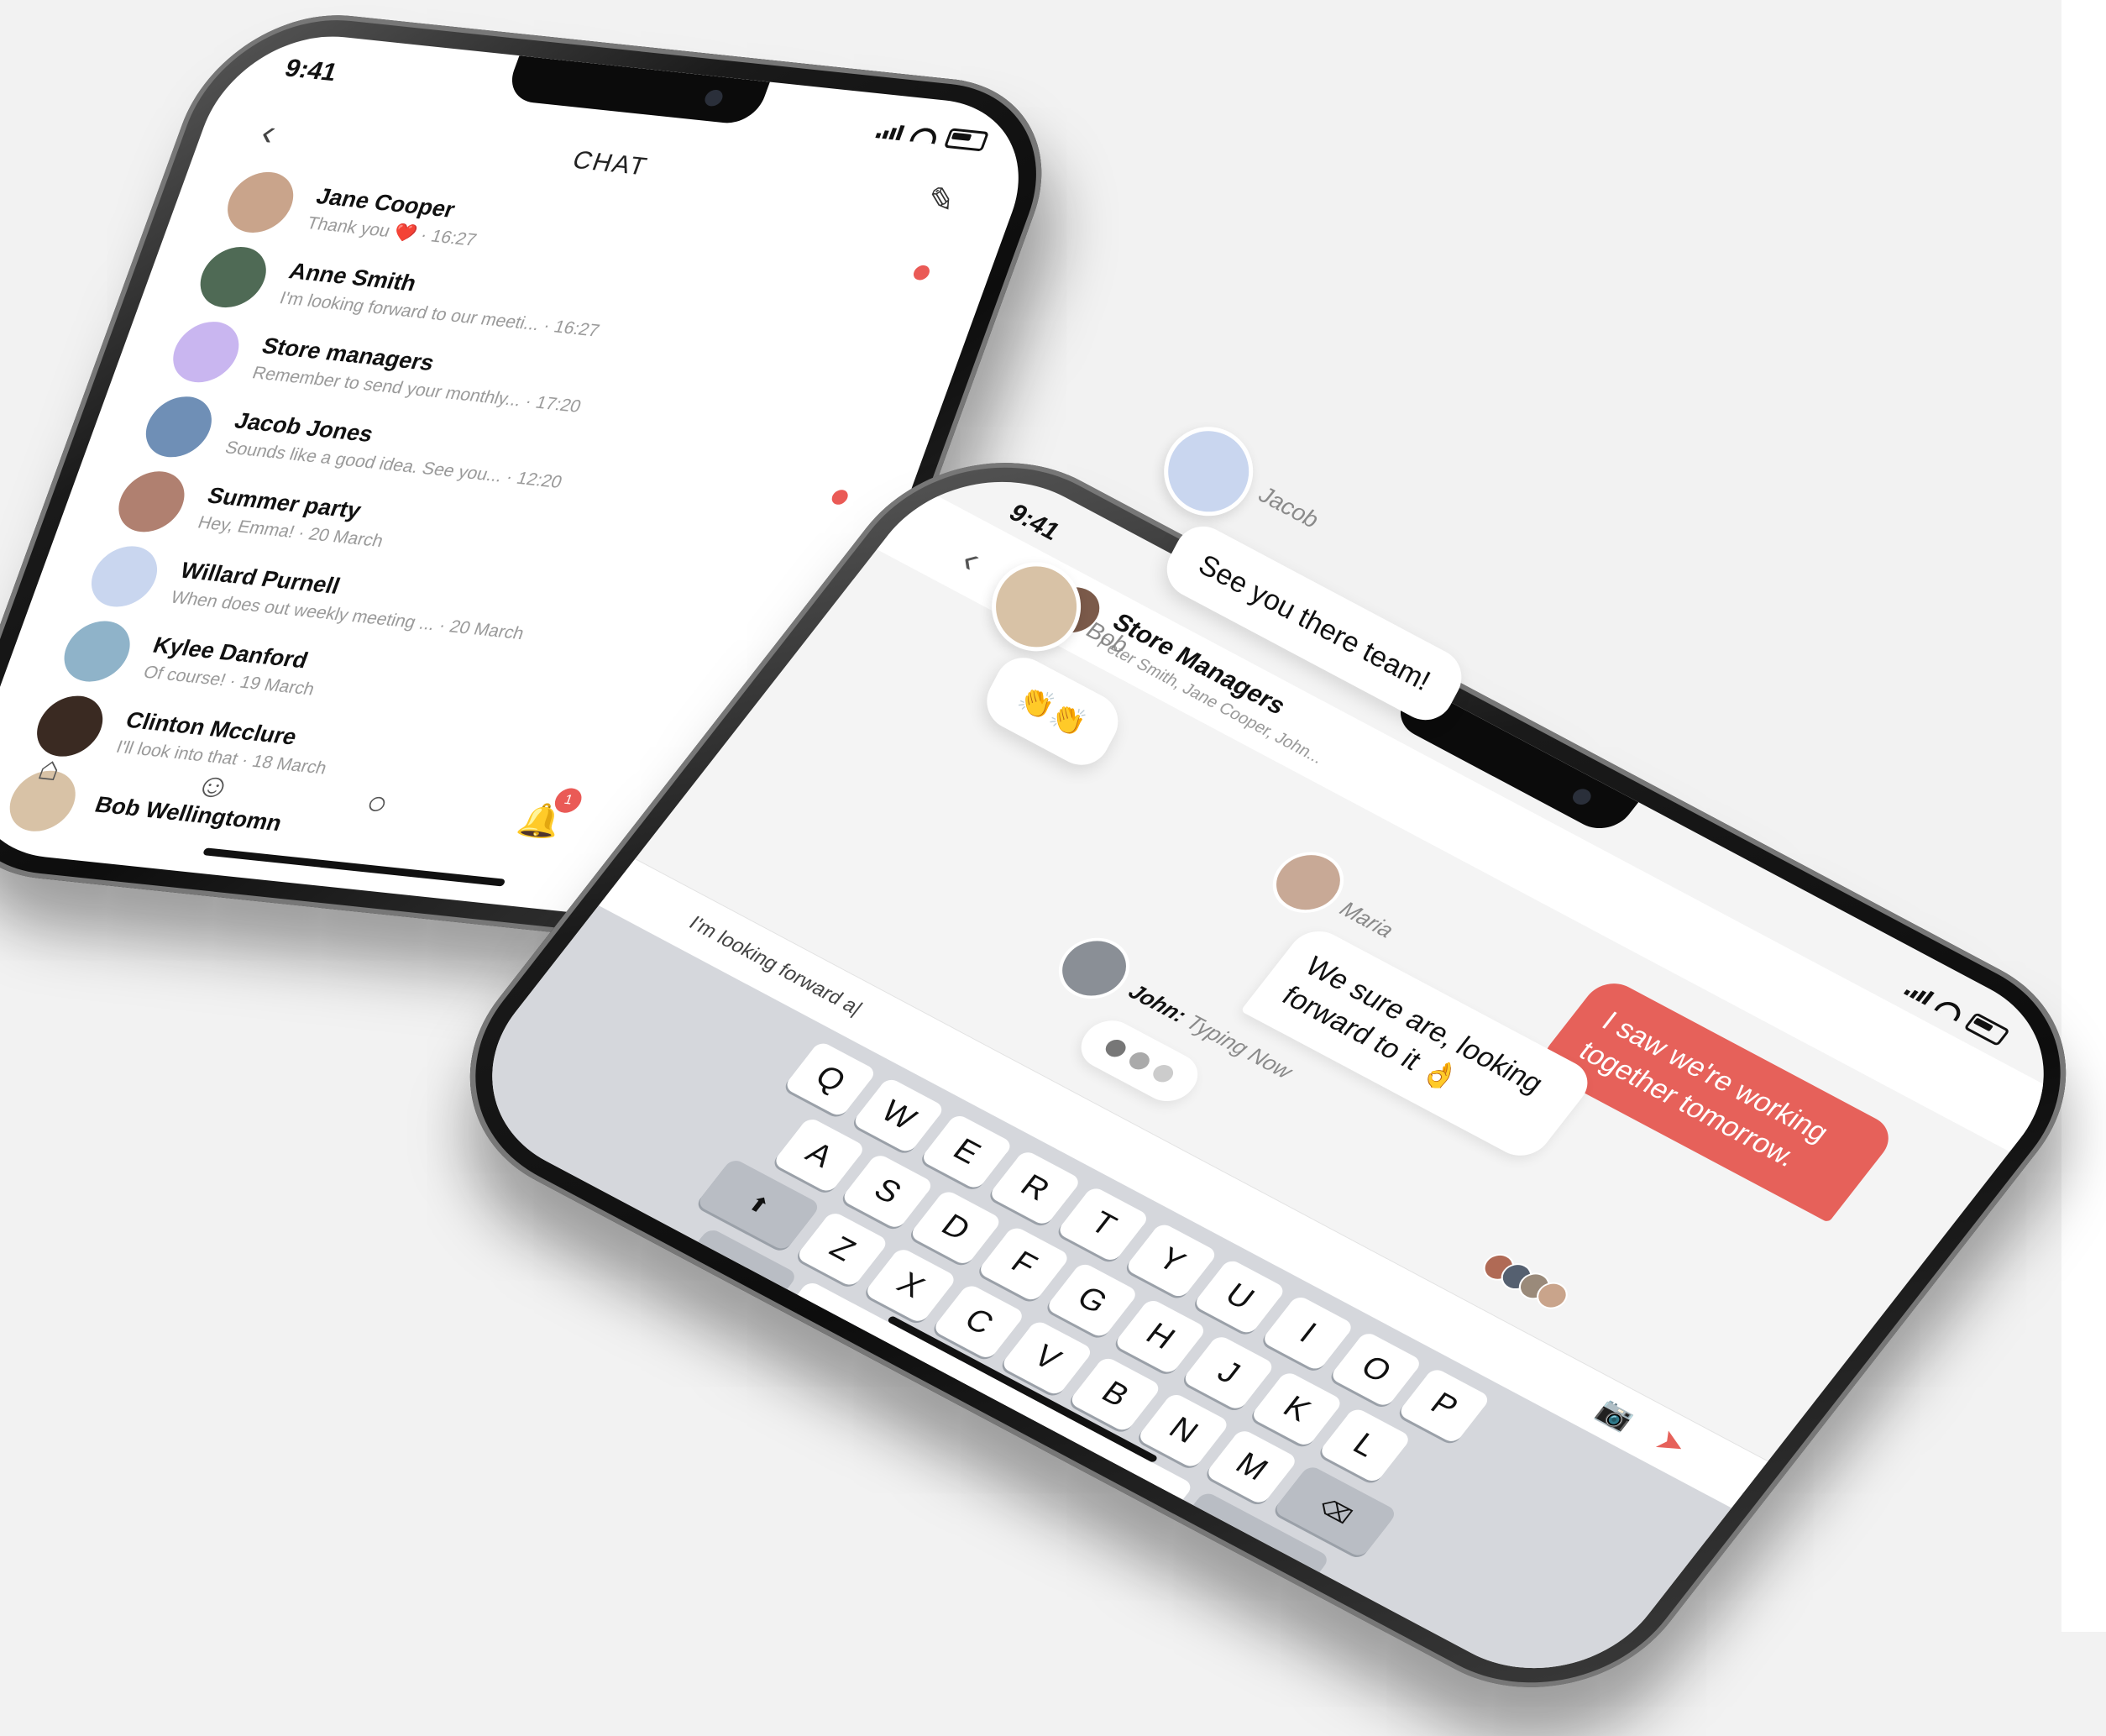 This screenshot has width=2106, height=1736. What do you see at coordinates (1526, 1281) in the screenshot?
I see `read-receipts` at bounding box center [1526, 1281].